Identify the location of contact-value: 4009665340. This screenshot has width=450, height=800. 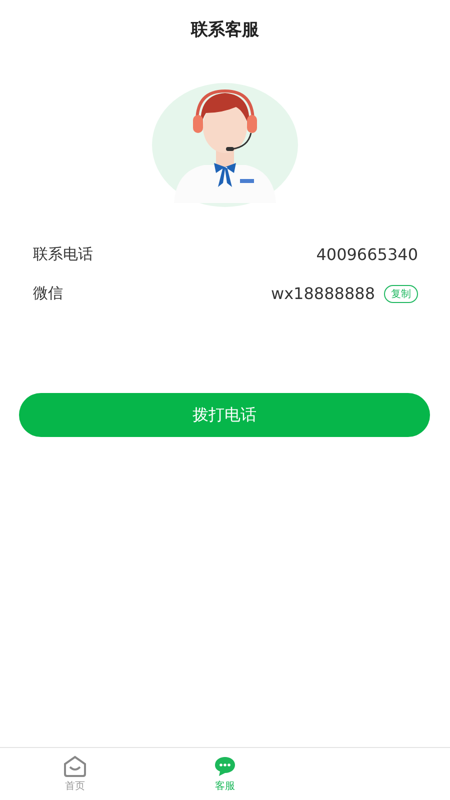
(367, 254).